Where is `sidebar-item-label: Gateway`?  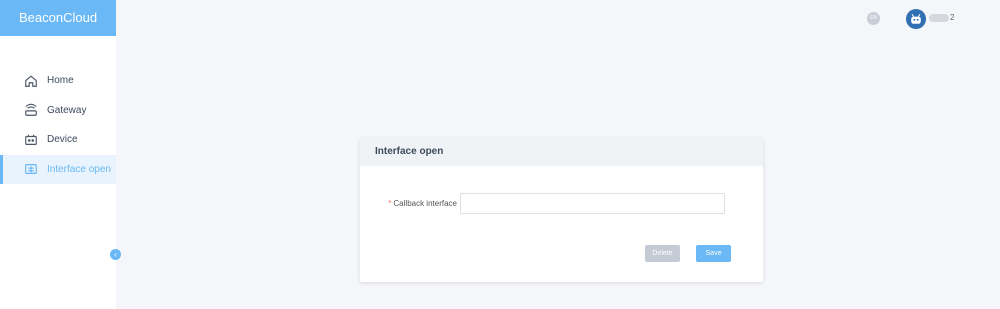
sidebar-item-label: Gateway is located at coordinates (67, 110).